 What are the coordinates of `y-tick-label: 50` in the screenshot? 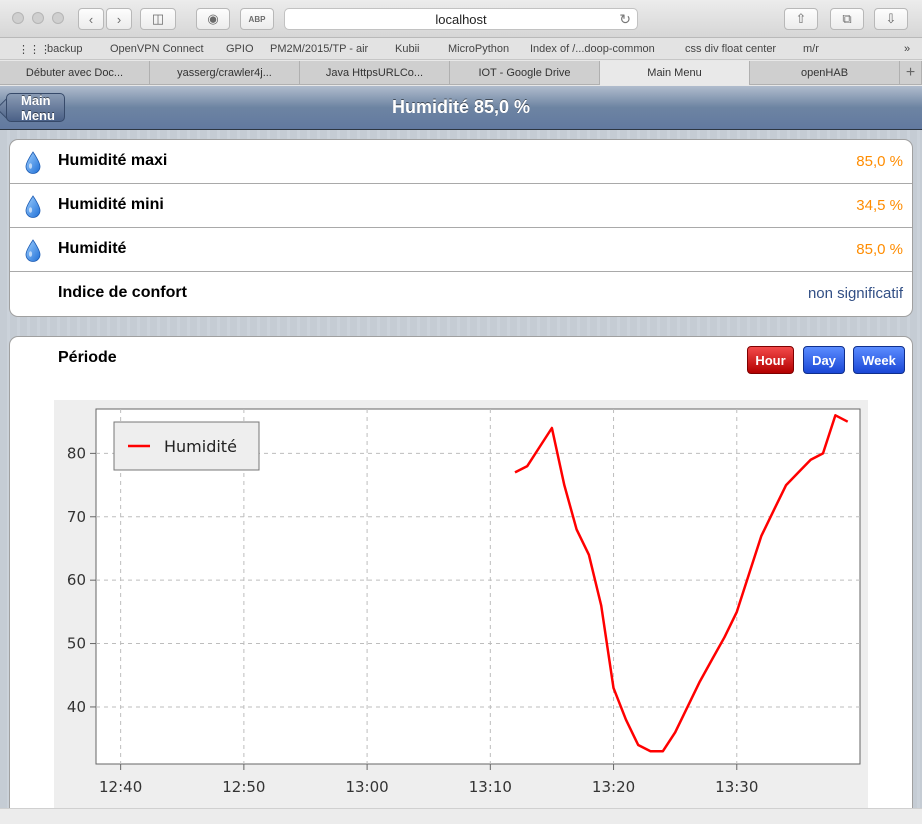 It's located at (76, 644).